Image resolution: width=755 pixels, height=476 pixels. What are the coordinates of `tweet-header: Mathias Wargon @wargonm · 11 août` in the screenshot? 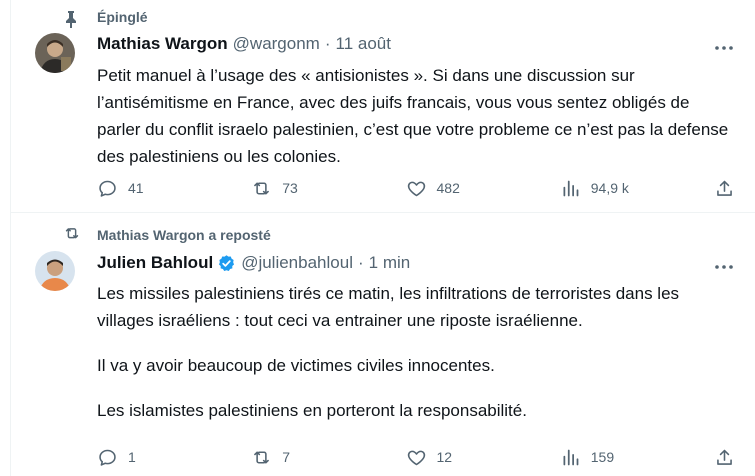 It's located at (244, 44).